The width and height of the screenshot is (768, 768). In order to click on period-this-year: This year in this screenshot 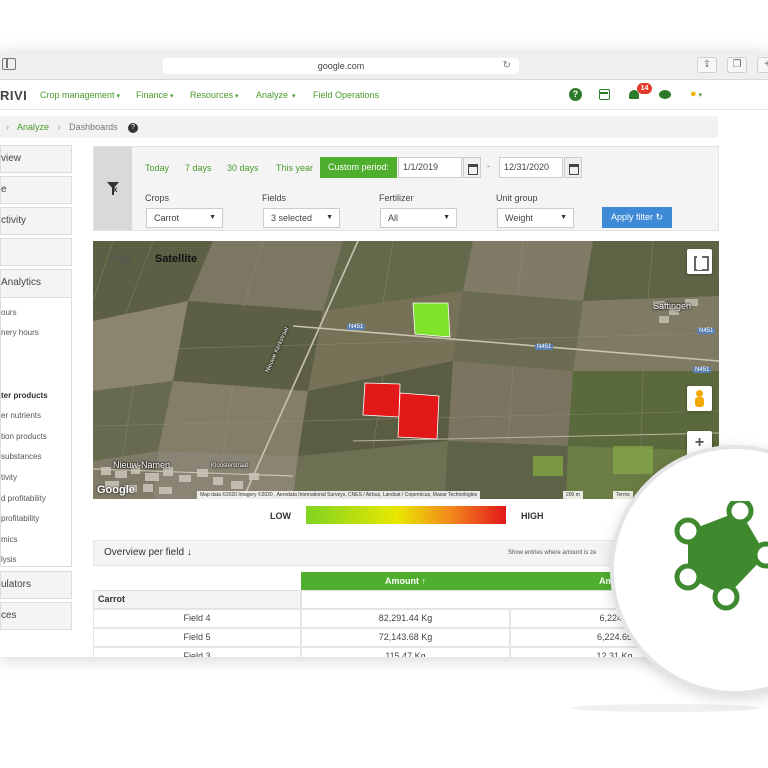, I will do `click(294, 168)`.